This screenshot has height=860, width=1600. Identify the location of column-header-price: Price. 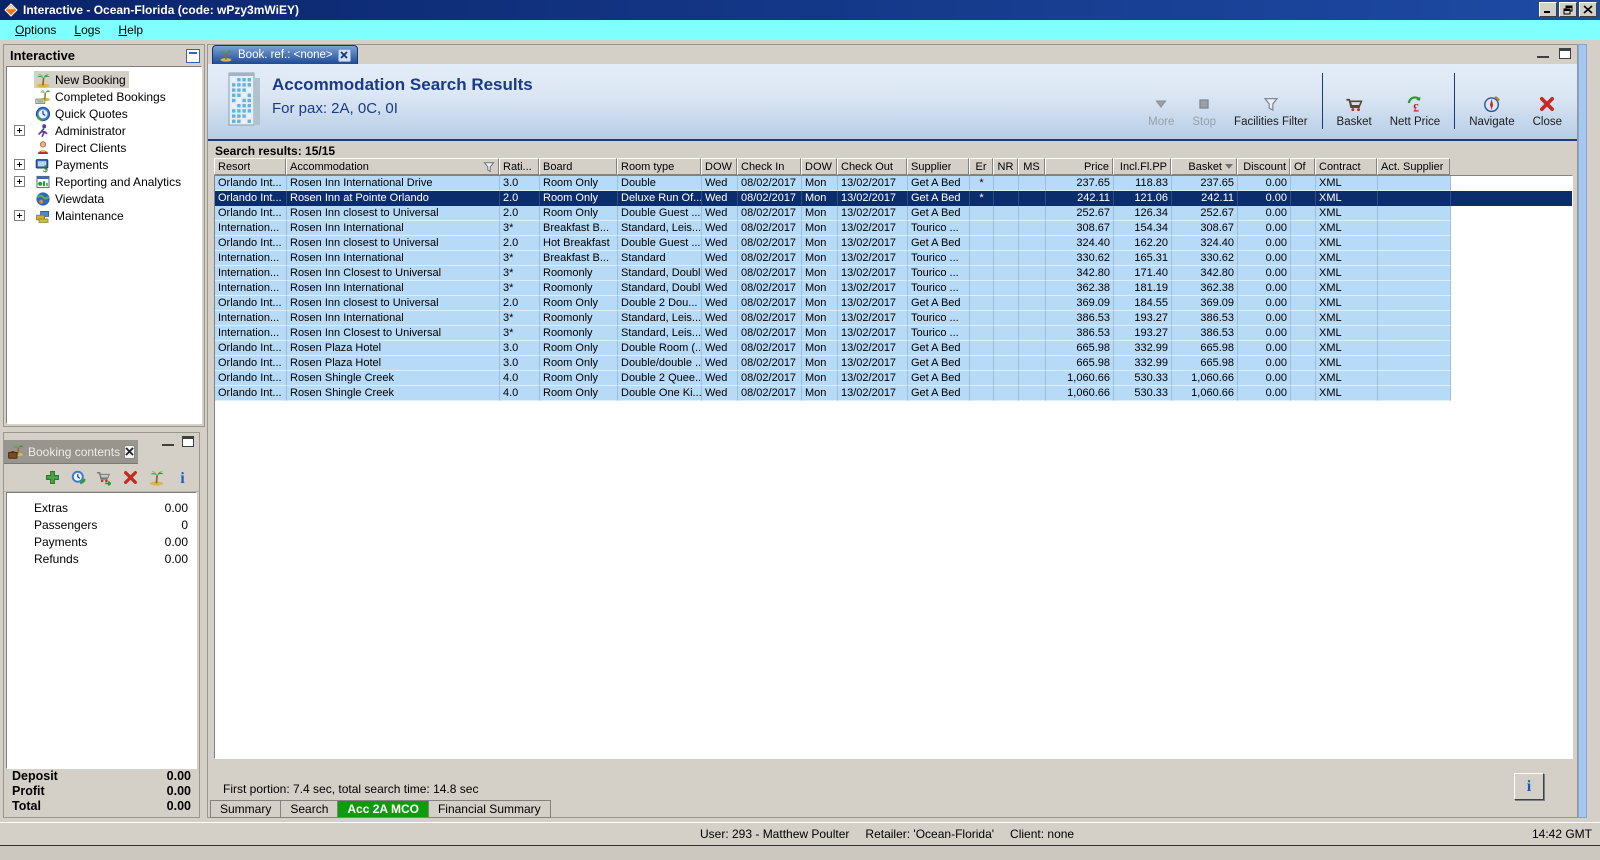
(1079, 166).